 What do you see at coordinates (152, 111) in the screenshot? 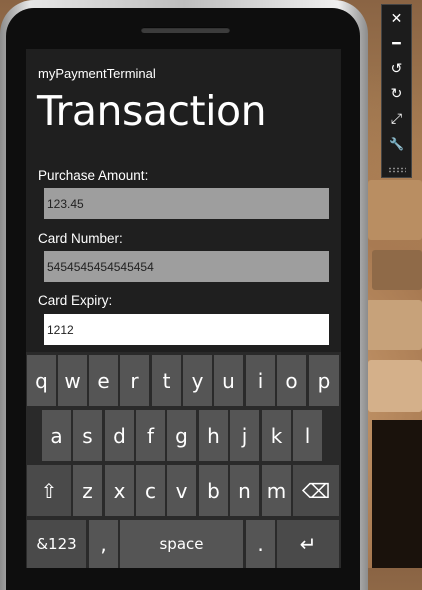
I see `page-title: Transaction` at bounding box center [152, 111].